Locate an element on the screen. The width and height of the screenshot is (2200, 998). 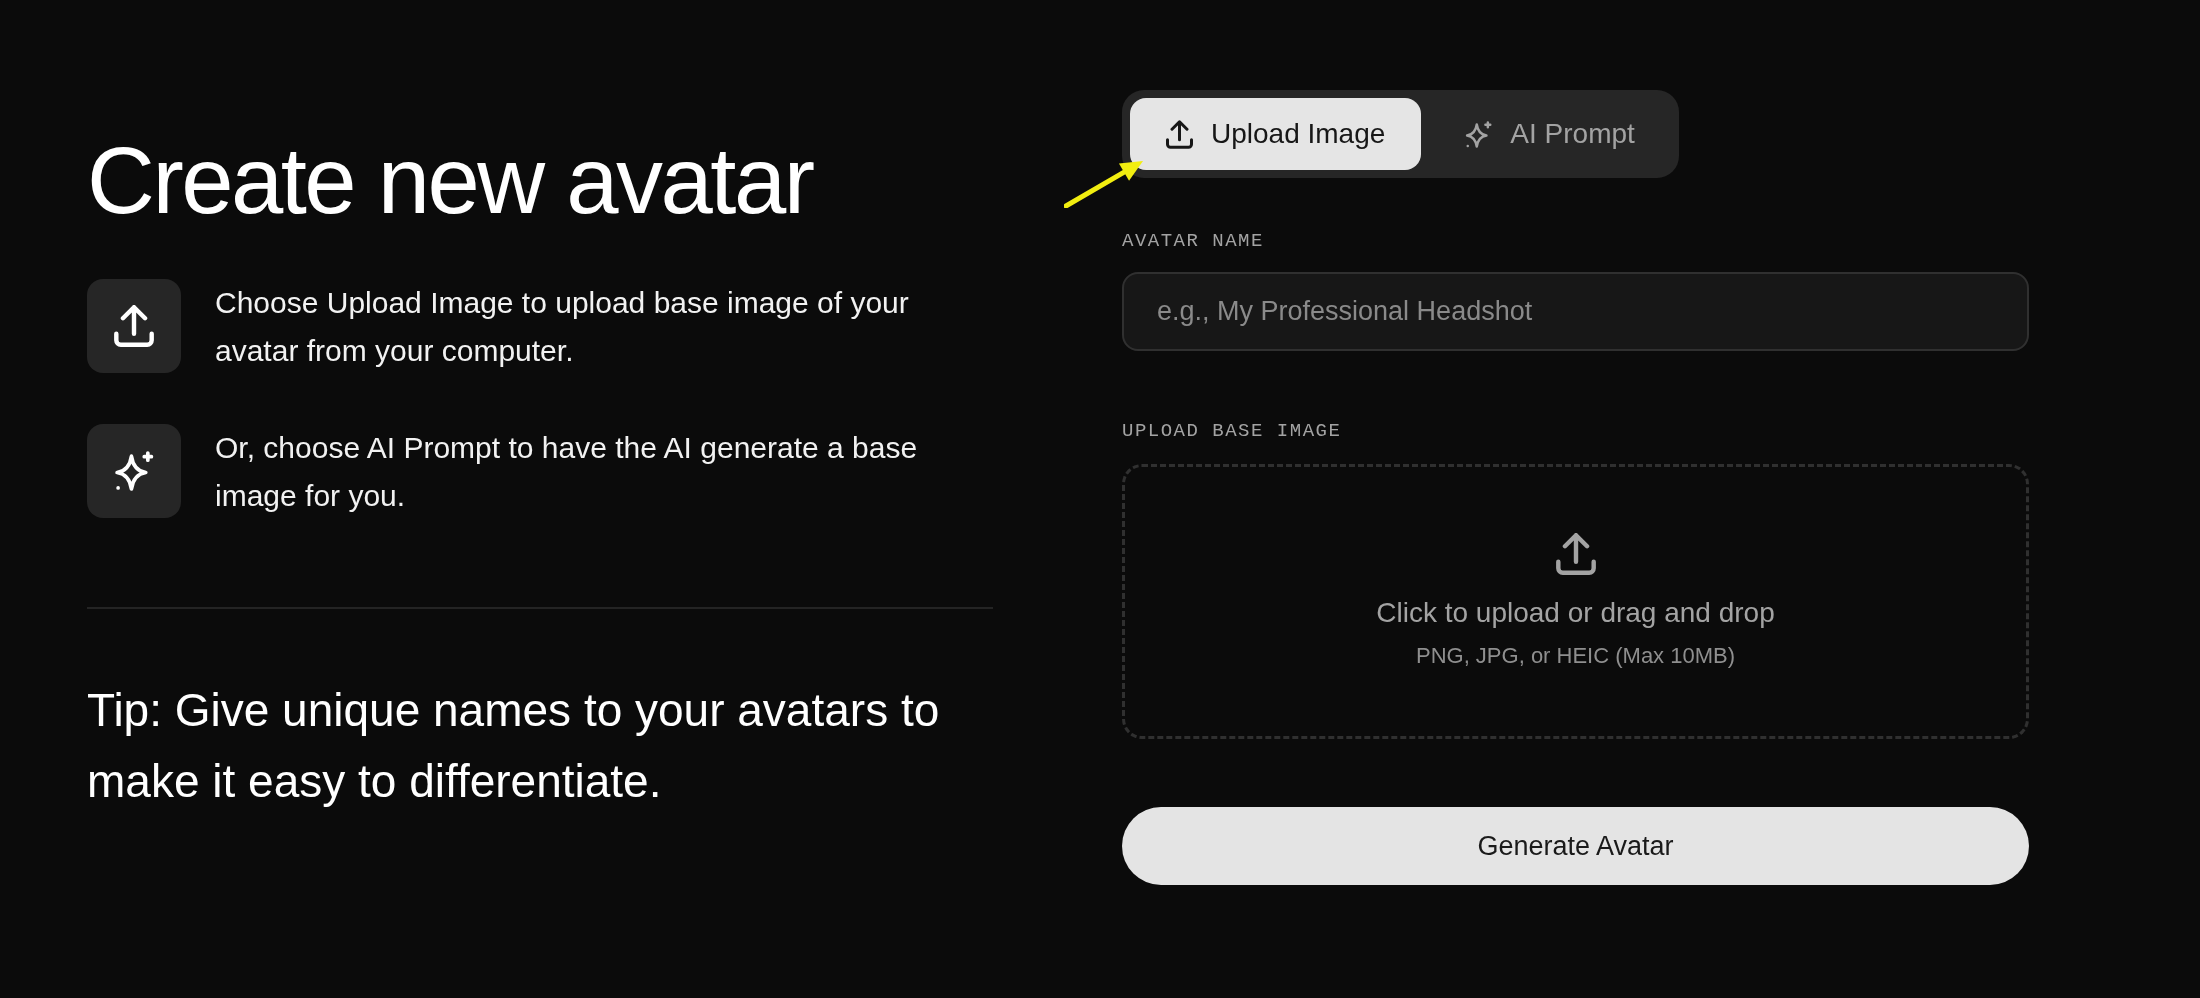
step-description: Choose Upload Image to upload base image of your avatar from your computer. is located at coordinates (562, 327).